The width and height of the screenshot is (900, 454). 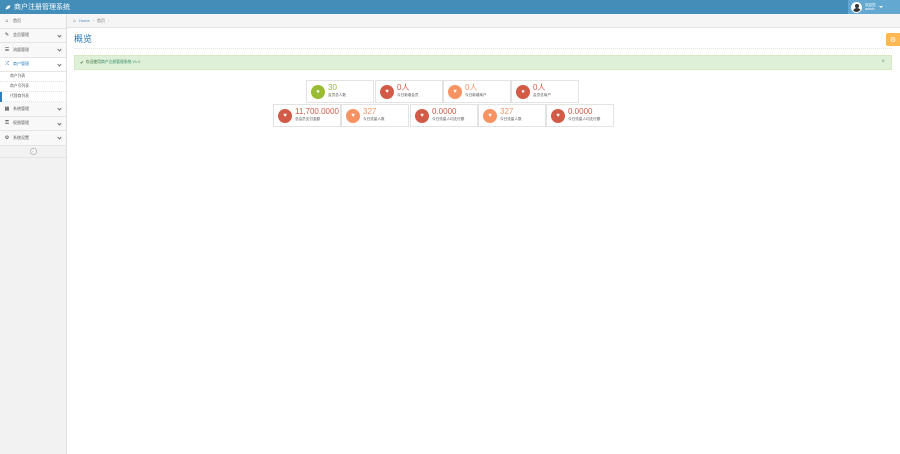 What do you see at coordinates (33, 35) in the screenshot?
I see `sidebar-item-members: ✎ 会员管理` at bounding box center [33, 35].